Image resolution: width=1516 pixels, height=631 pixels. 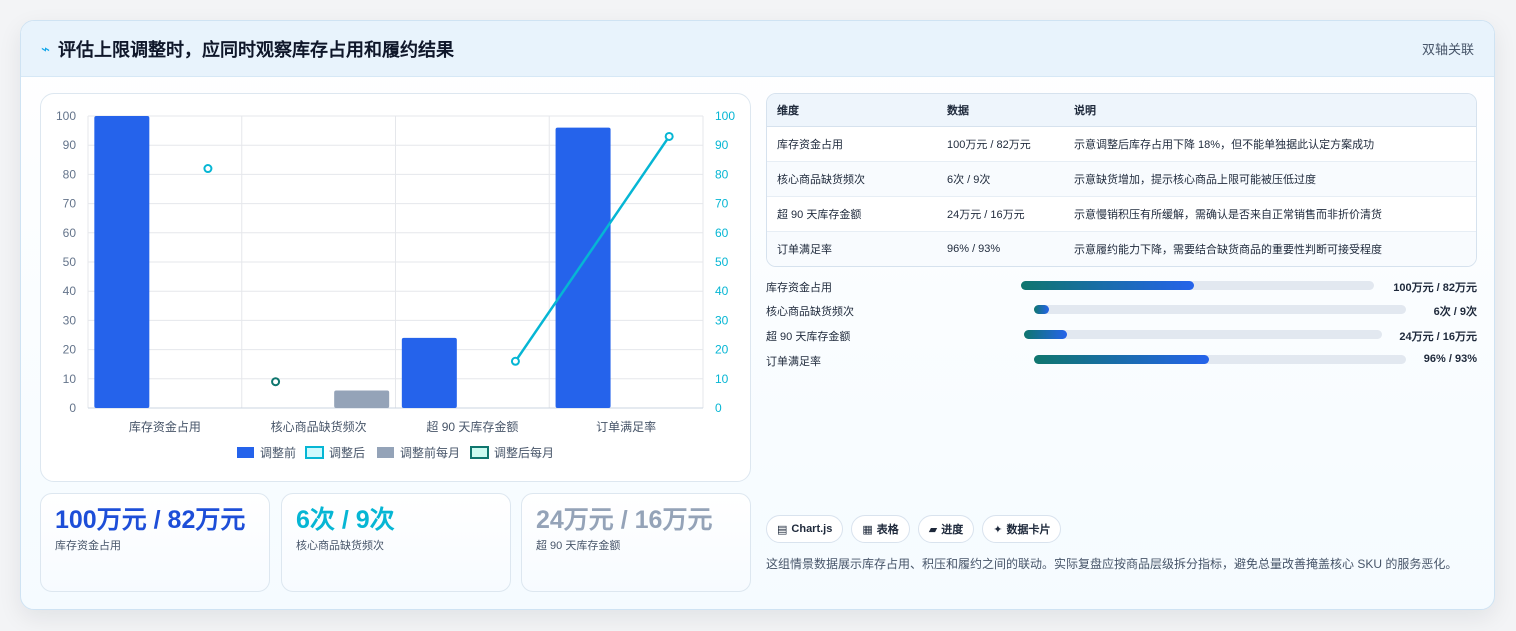 What do you see at coordinates (1435, 288) in the screenshot?
I see `progress-value: 100万元 / 82万元` at bounding box center [1435, 288].